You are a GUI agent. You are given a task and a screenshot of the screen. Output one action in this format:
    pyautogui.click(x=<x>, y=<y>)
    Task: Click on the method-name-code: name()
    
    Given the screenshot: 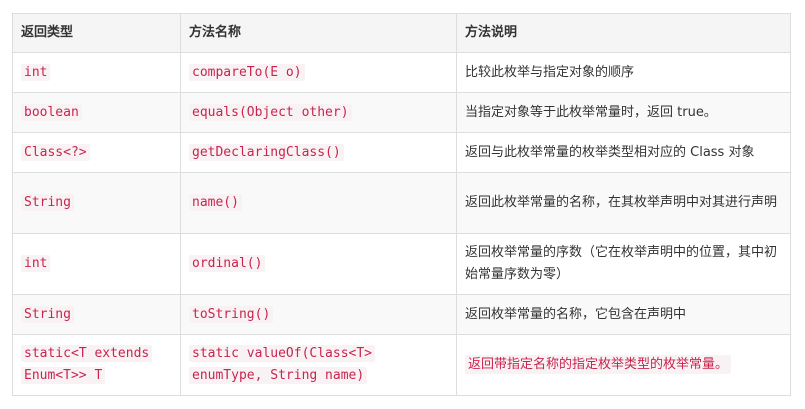 What is the action you would take?
    pyautogui.click(x=215, y=202)
    